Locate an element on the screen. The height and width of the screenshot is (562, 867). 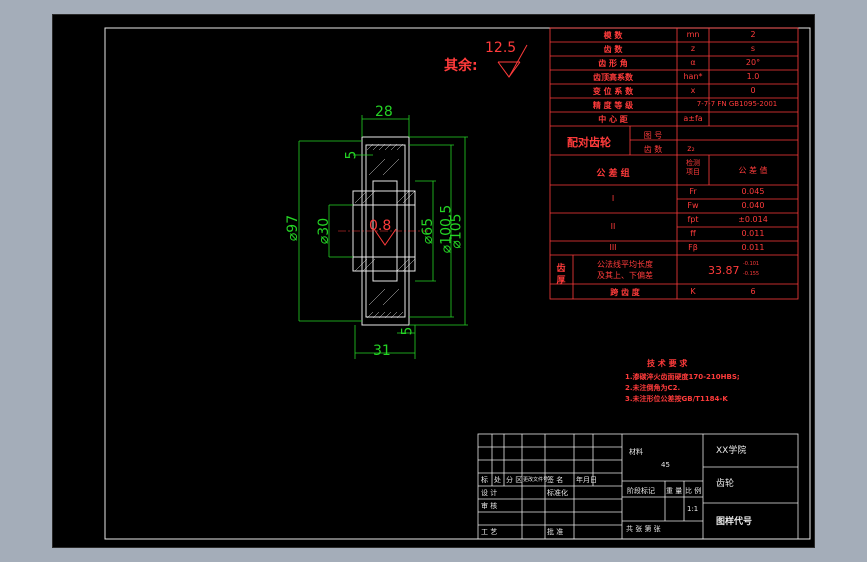
part-name: 齿轮 is located at coordinates (725, 484).